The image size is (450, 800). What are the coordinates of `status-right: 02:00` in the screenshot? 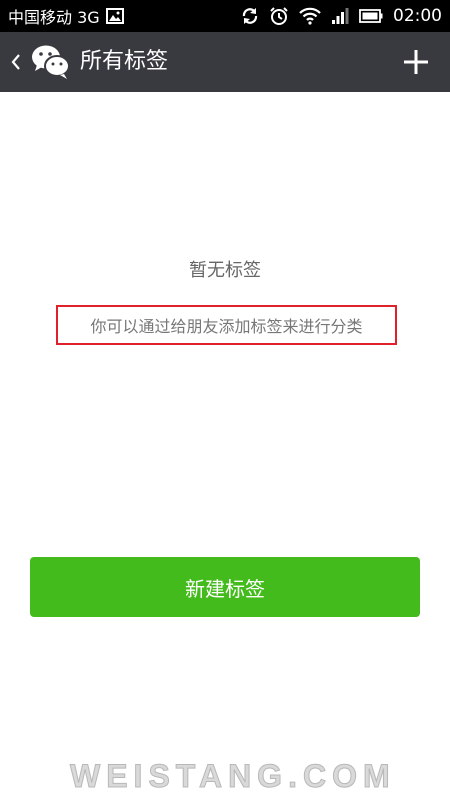 It's located at (345, 16).